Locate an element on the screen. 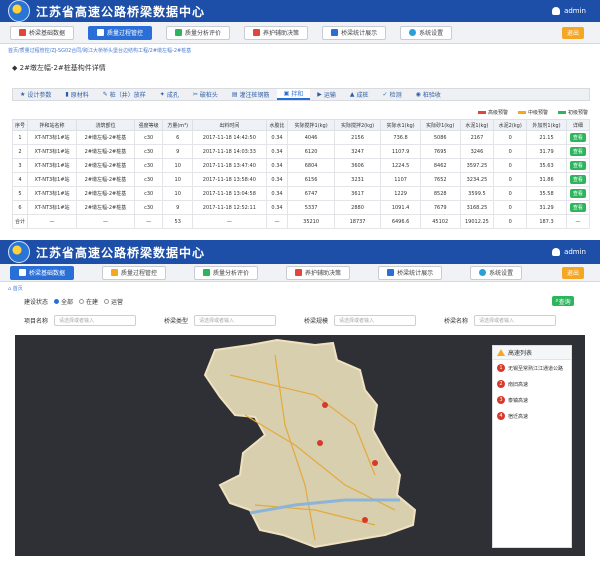 This screenshot has height=577, width=600. column-header: 序号 is located at coordinates (20, 125).